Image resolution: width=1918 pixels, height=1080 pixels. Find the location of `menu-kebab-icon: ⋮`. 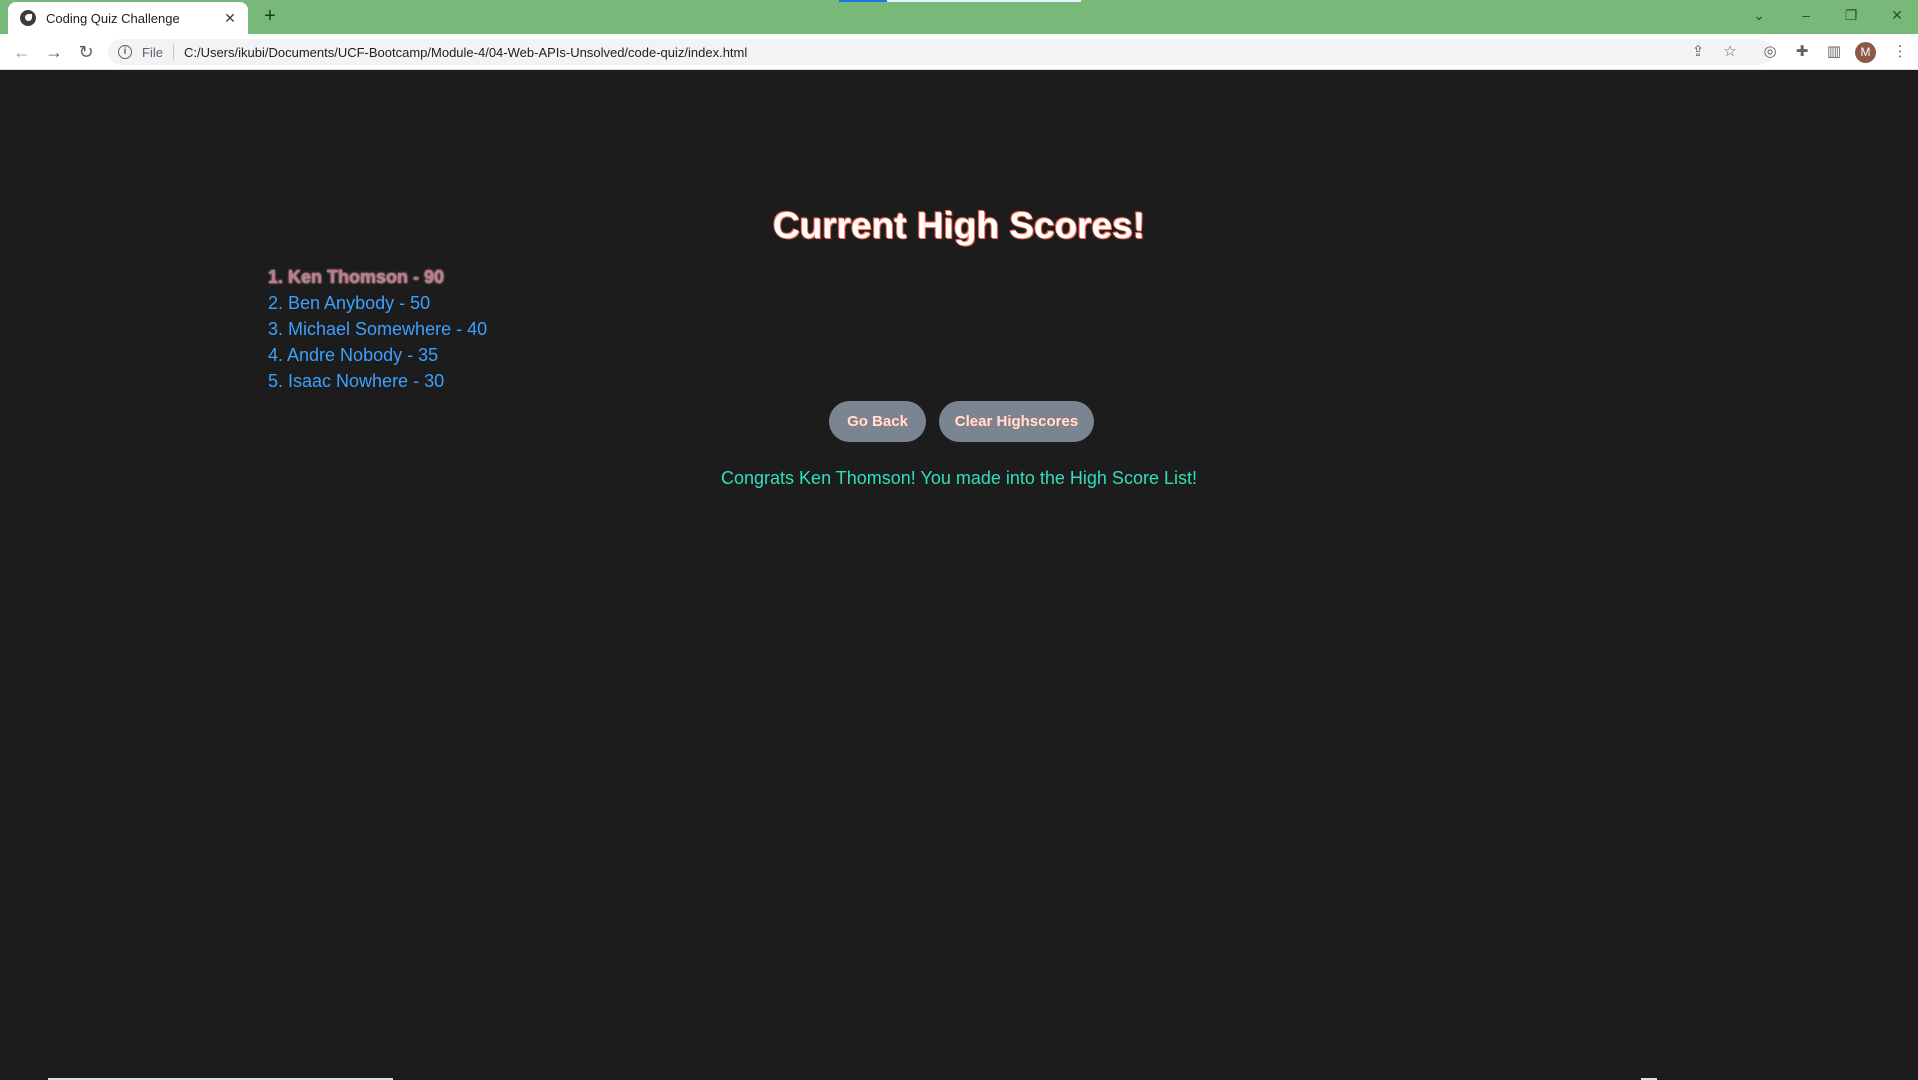

menu-kebab-icon: ⋮ is located at coordinates (1900, 52).